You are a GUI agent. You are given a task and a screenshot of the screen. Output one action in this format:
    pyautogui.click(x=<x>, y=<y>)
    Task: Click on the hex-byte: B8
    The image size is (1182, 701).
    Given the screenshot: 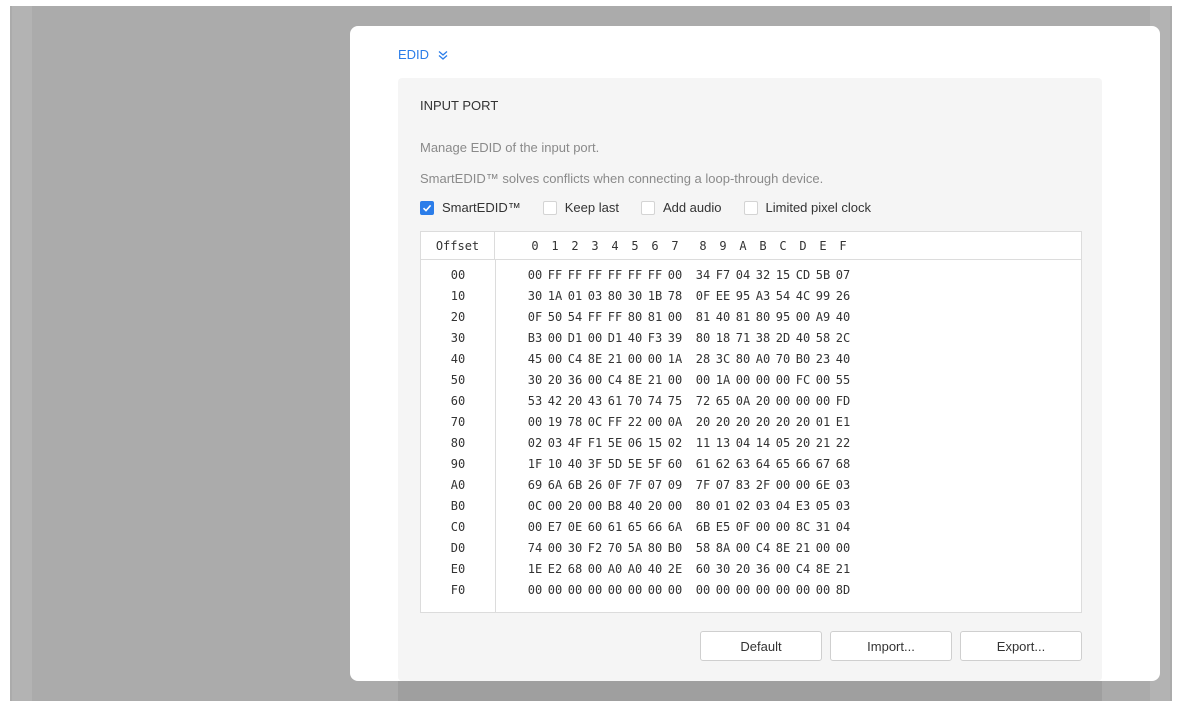 What is the action you would take?
    pyautogui.click(x=615, y=506)
    